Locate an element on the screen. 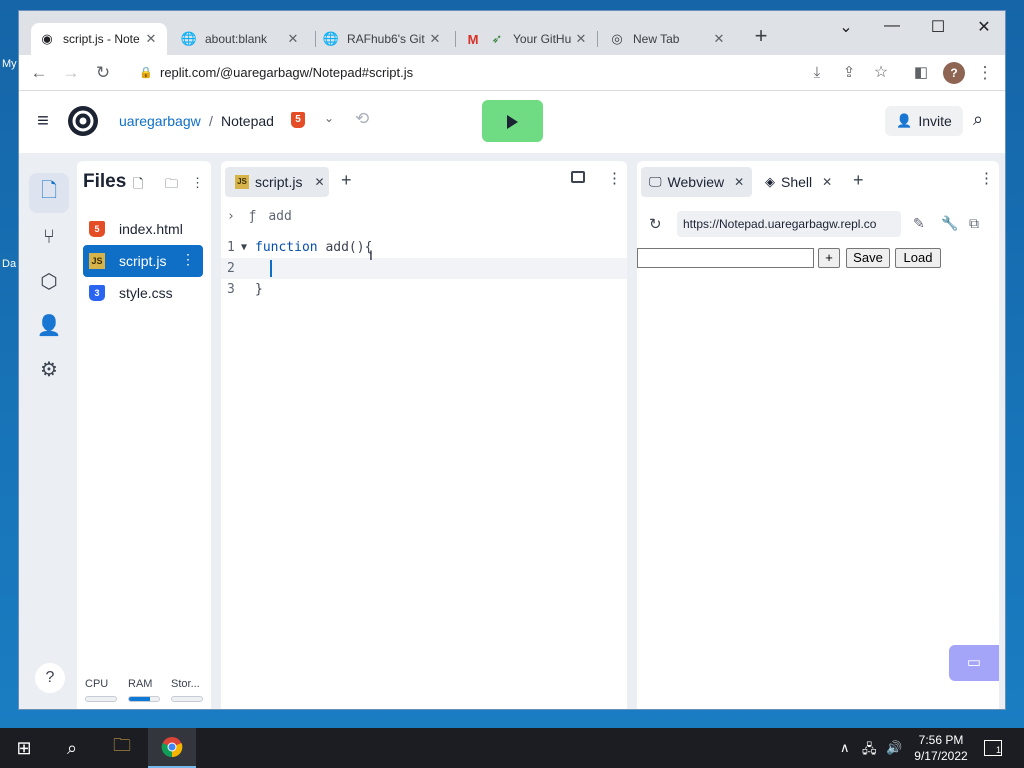 Image resolution: width=1024 pixels, height=768 pixels. bookmark-star-icon: ☆ is located at coordinates (881, 73).